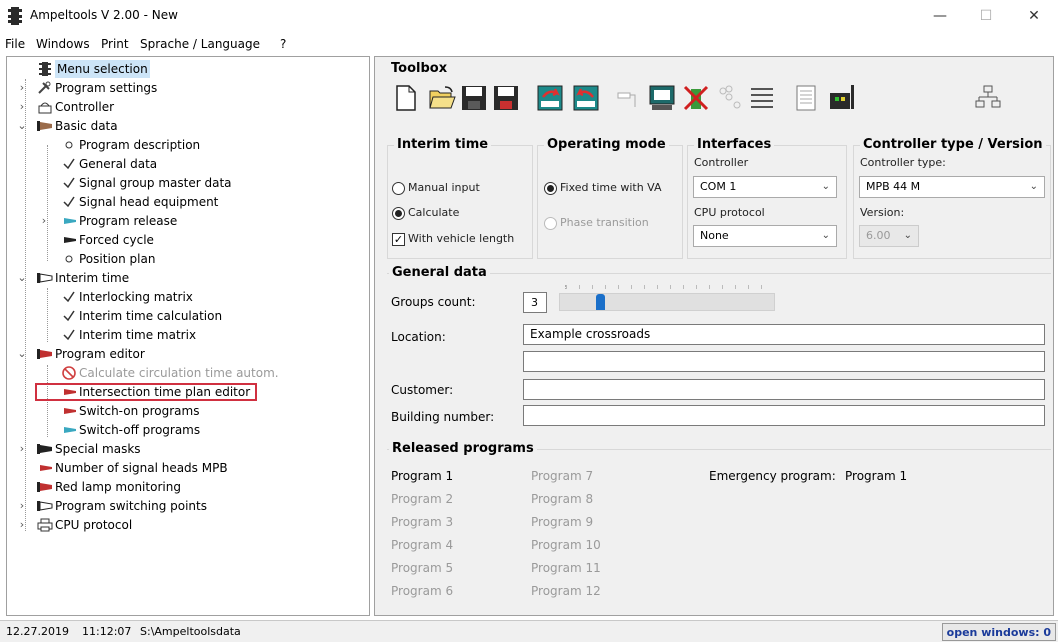 The image size is (1058, 642). What do you see at coordinates (131, 506) in the screenshot?
I see `tree-label: Program switching points` at bounding box center [131, 506].